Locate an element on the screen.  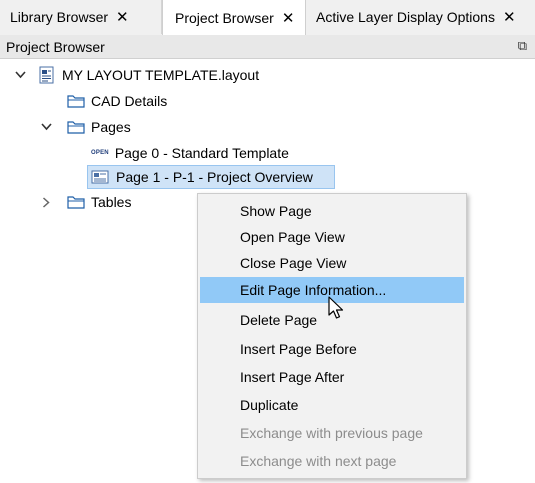
tree-item-page-0: OPEN Page 0 - Standard Template is located at coordinates (190, 153).